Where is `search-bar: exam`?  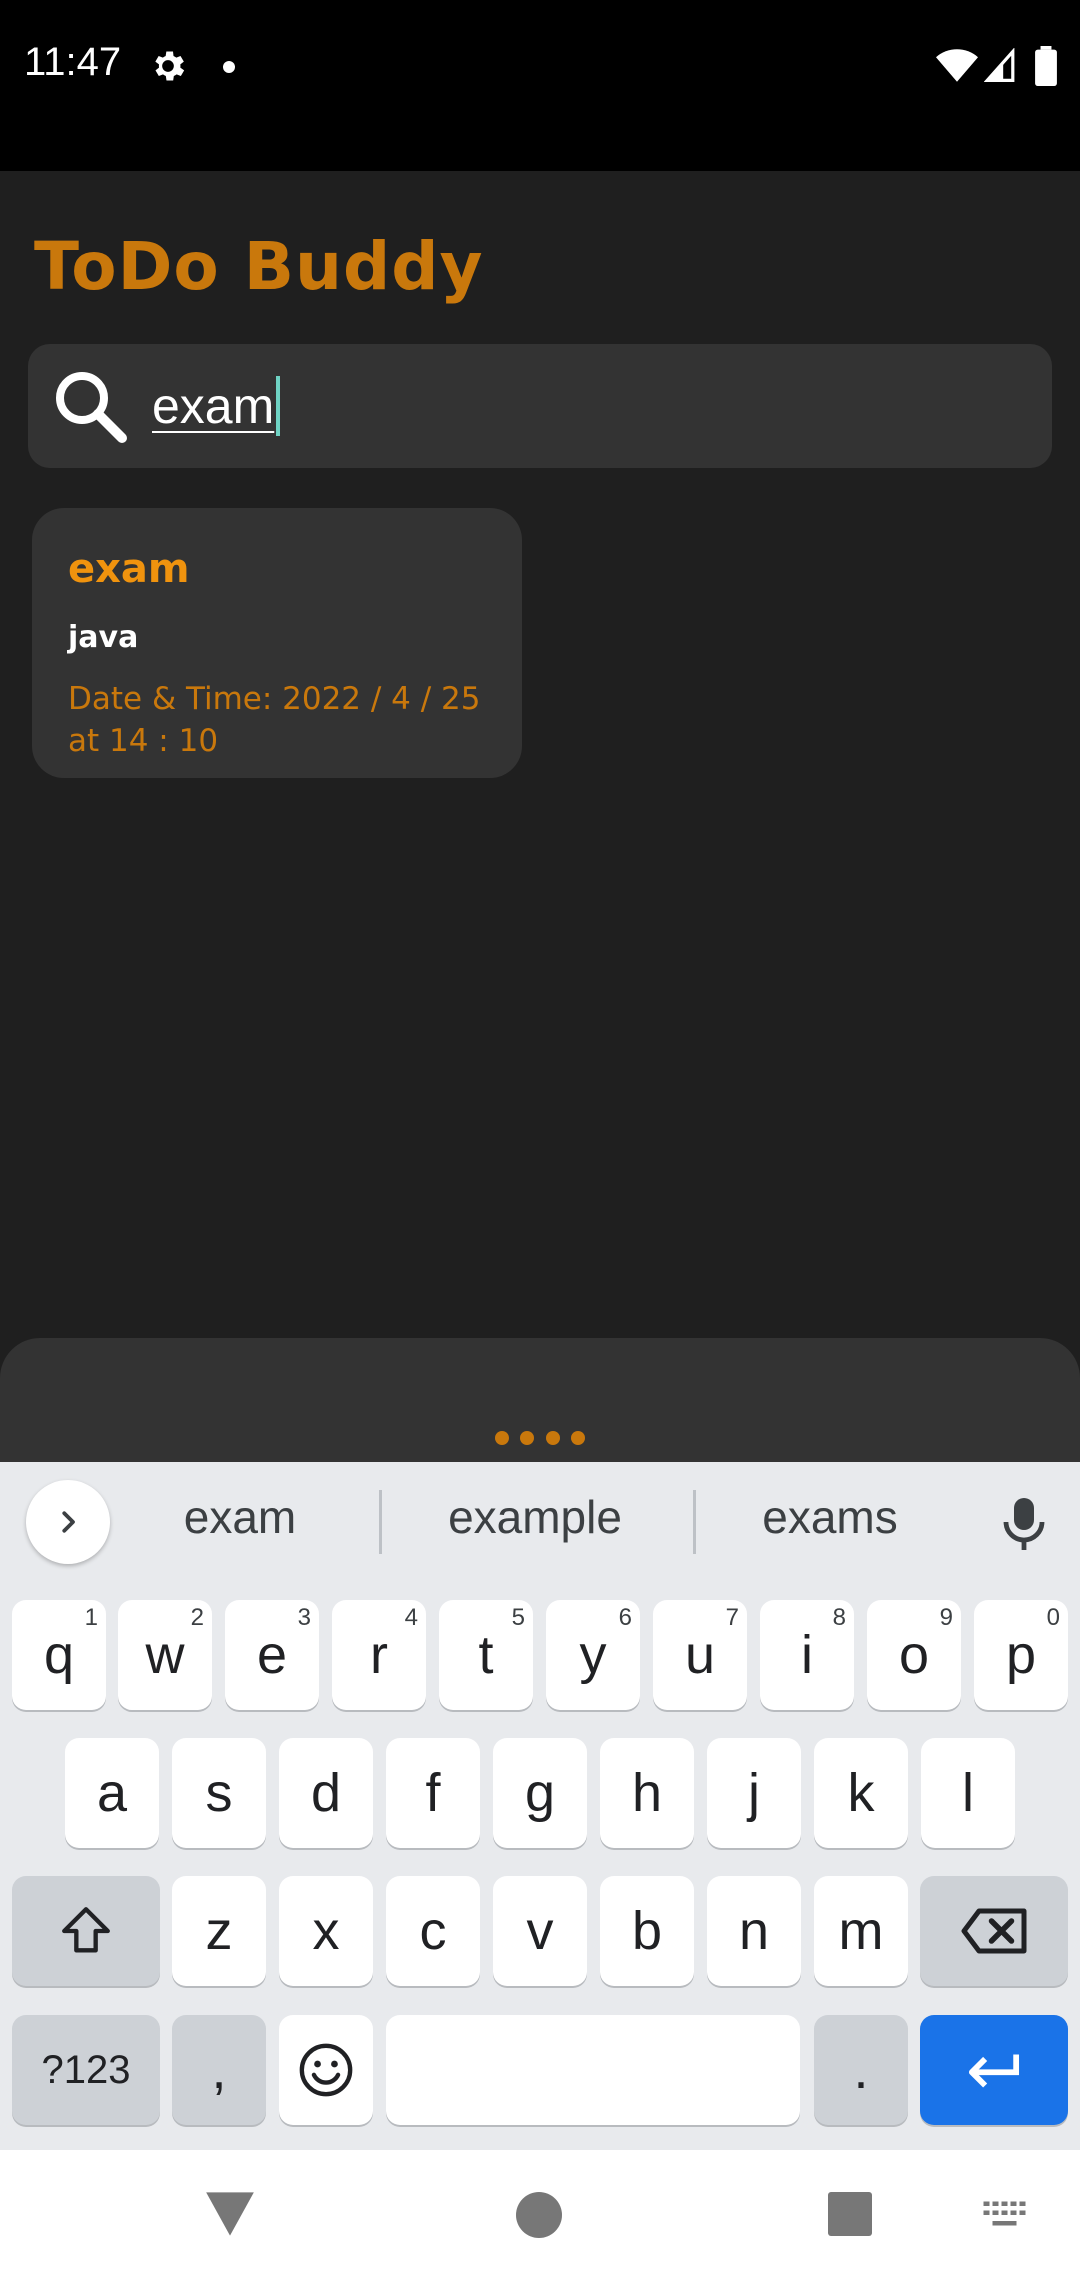 search-bar: exam is located at coordinates (540, 406).